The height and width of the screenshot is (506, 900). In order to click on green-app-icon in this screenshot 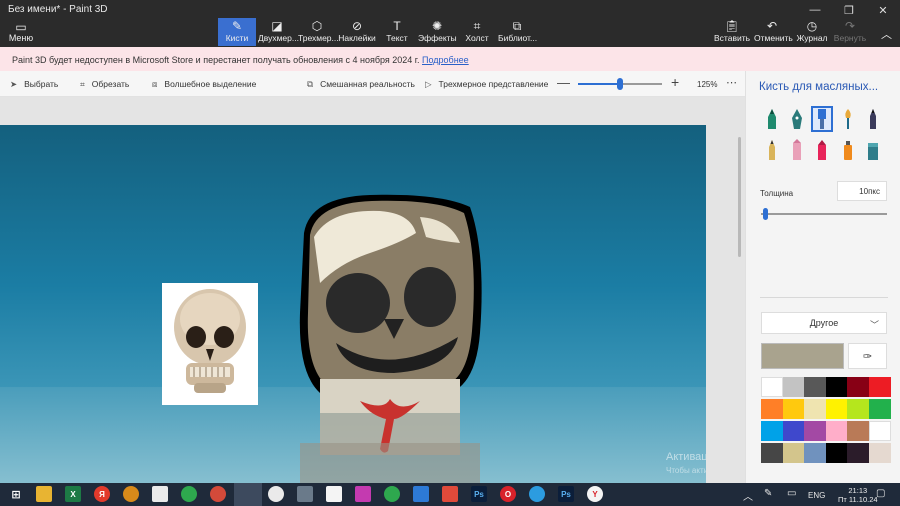, I will do `click(189, 494)`.